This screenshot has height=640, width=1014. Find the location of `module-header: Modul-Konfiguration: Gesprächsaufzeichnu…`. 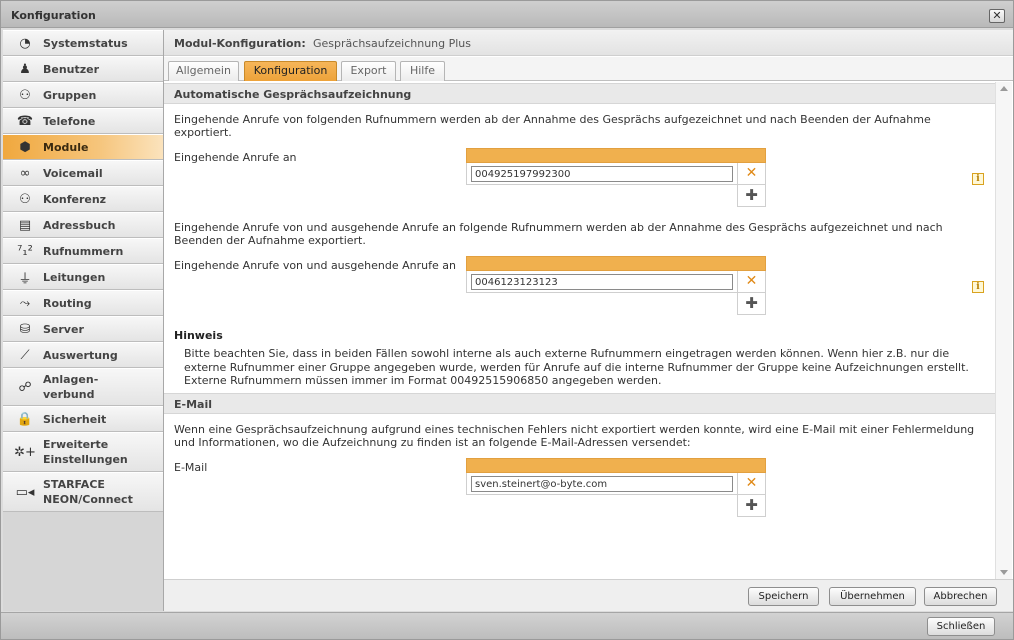

module-header: Modul-Konfiguration: Gesprächsaufzeichnu… is located at coordinates (588, 43).